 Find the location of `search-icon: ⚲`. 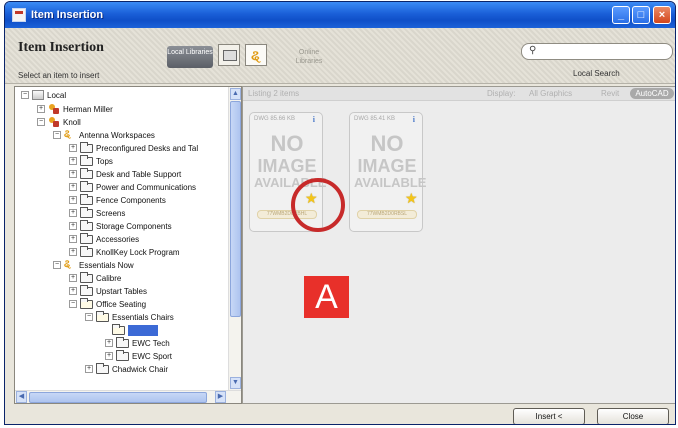

search-icon: ⚲ is located at coordinates (533, 50).